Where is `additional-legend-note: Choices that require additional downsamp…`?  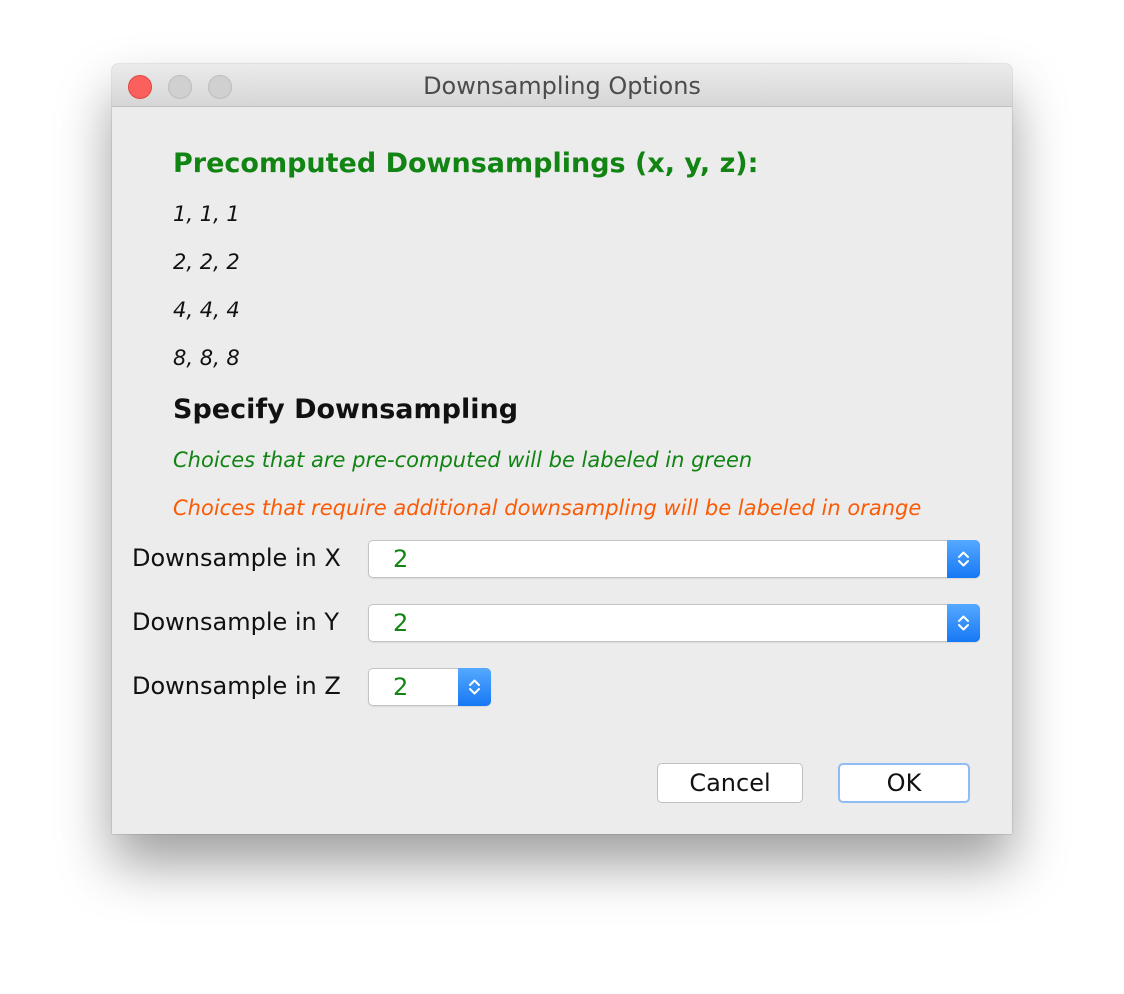
additional-legend-note: Choices that require additional downsamp… is located at coordinates (547, 508).